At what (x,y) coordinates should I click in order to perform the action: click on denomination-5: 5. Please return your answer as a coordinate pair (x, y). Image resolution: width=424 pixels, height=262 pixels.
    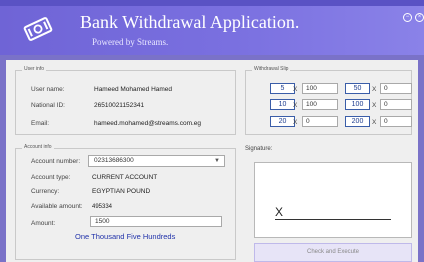
    Looking at the image, I should click on (282, 88).